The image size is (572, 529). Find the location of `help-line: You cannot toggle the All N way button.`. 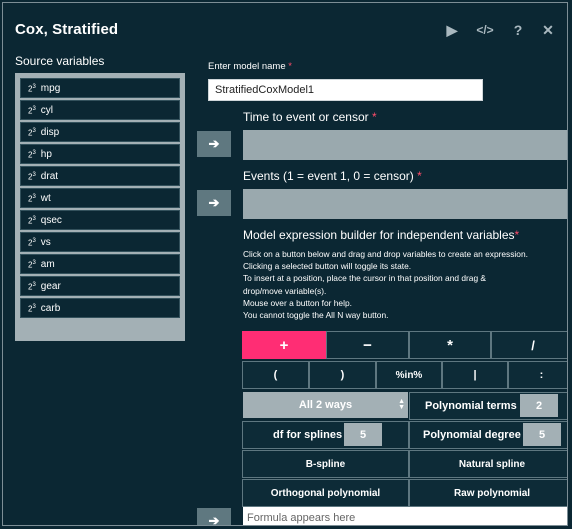

help-line: You cannot toggle the All N way button. is located at coordinates (316, 315).